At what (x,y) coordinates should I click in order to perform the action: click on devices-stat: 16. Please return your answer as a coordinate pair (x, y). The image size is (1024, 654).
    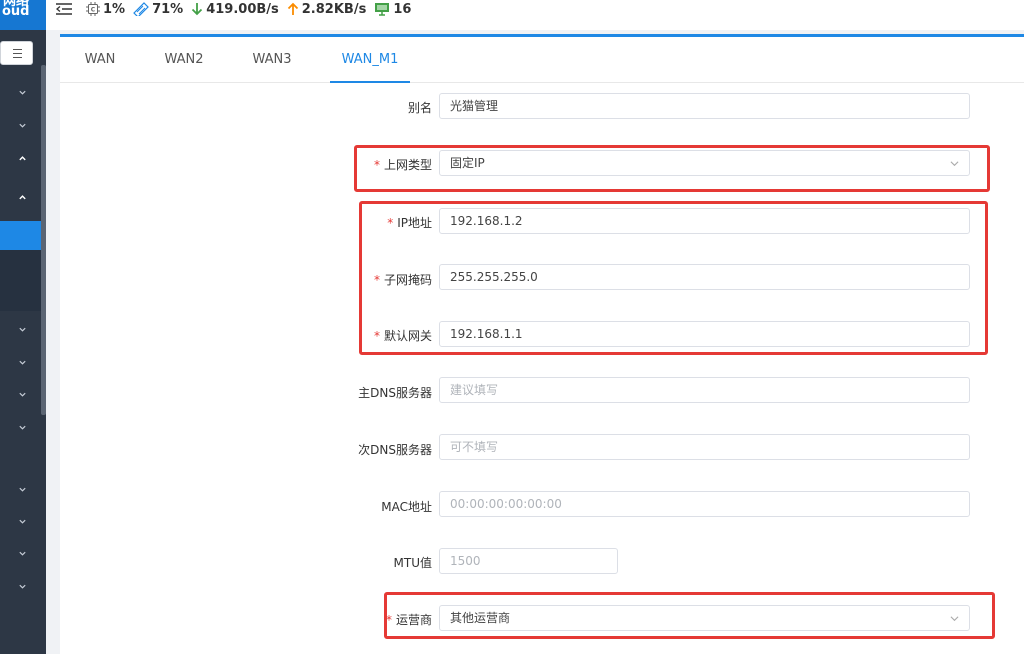
    Looking at the image, I should click on (392, 9).